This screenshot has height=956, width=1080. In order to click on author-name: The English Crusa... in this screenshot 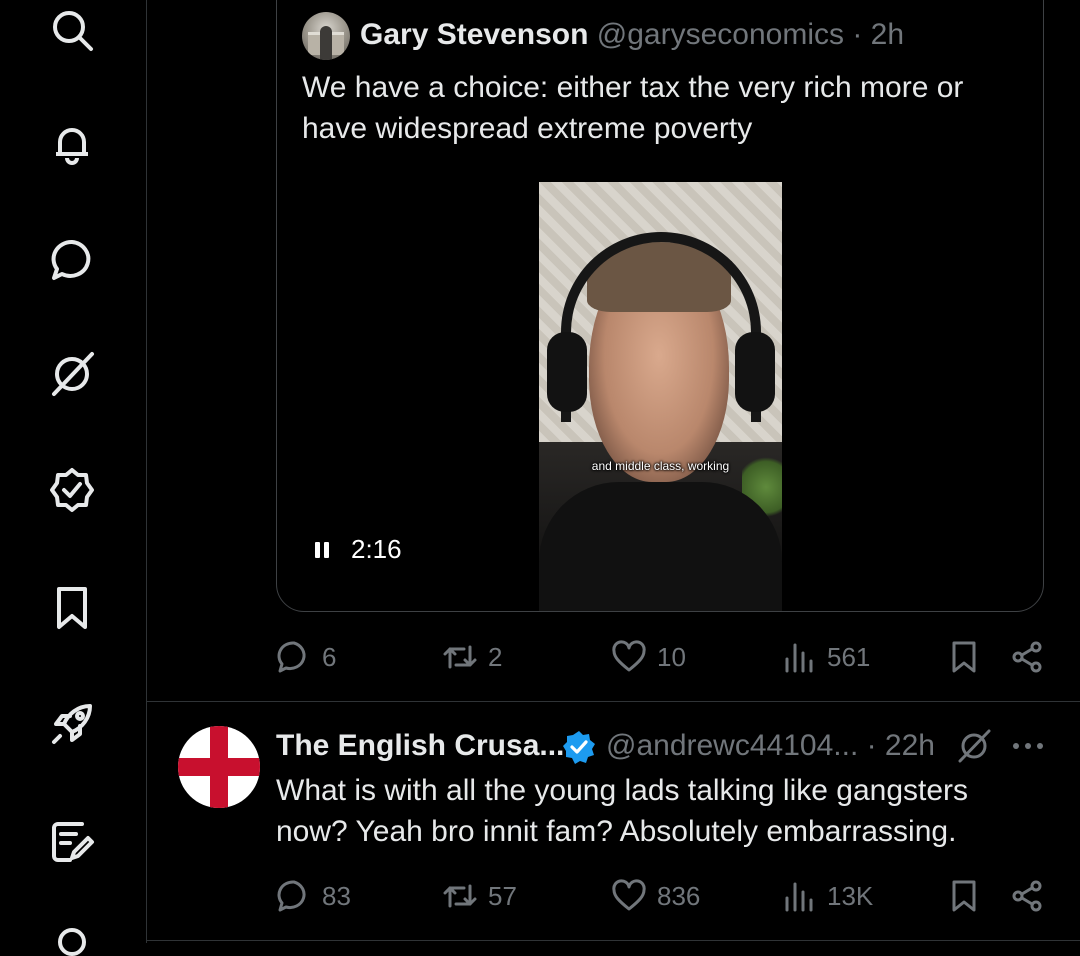, I will do `click(420, 746)`.